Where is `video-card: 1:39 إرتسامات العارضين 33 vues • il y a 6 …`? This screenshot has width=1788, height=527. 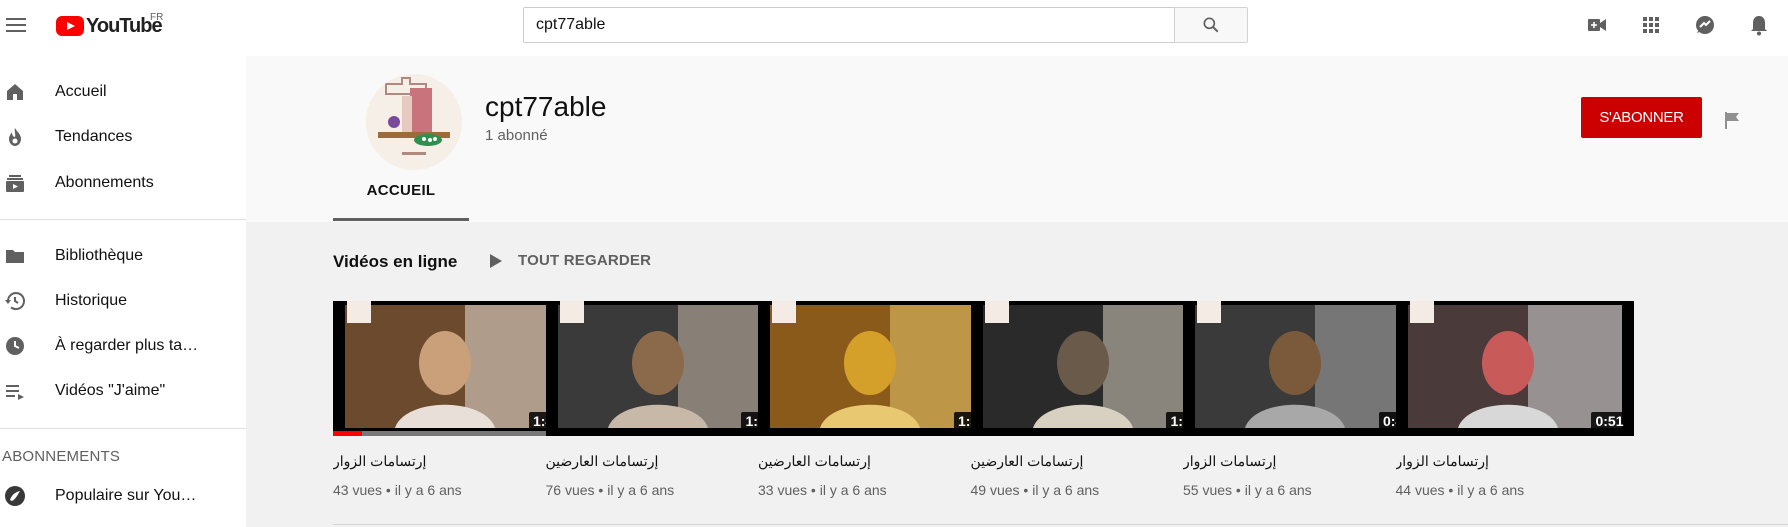
video-card: 1:39 إرتسامات العارضين 33 vues • il y a 6 … is located at coordinates (877, 399).